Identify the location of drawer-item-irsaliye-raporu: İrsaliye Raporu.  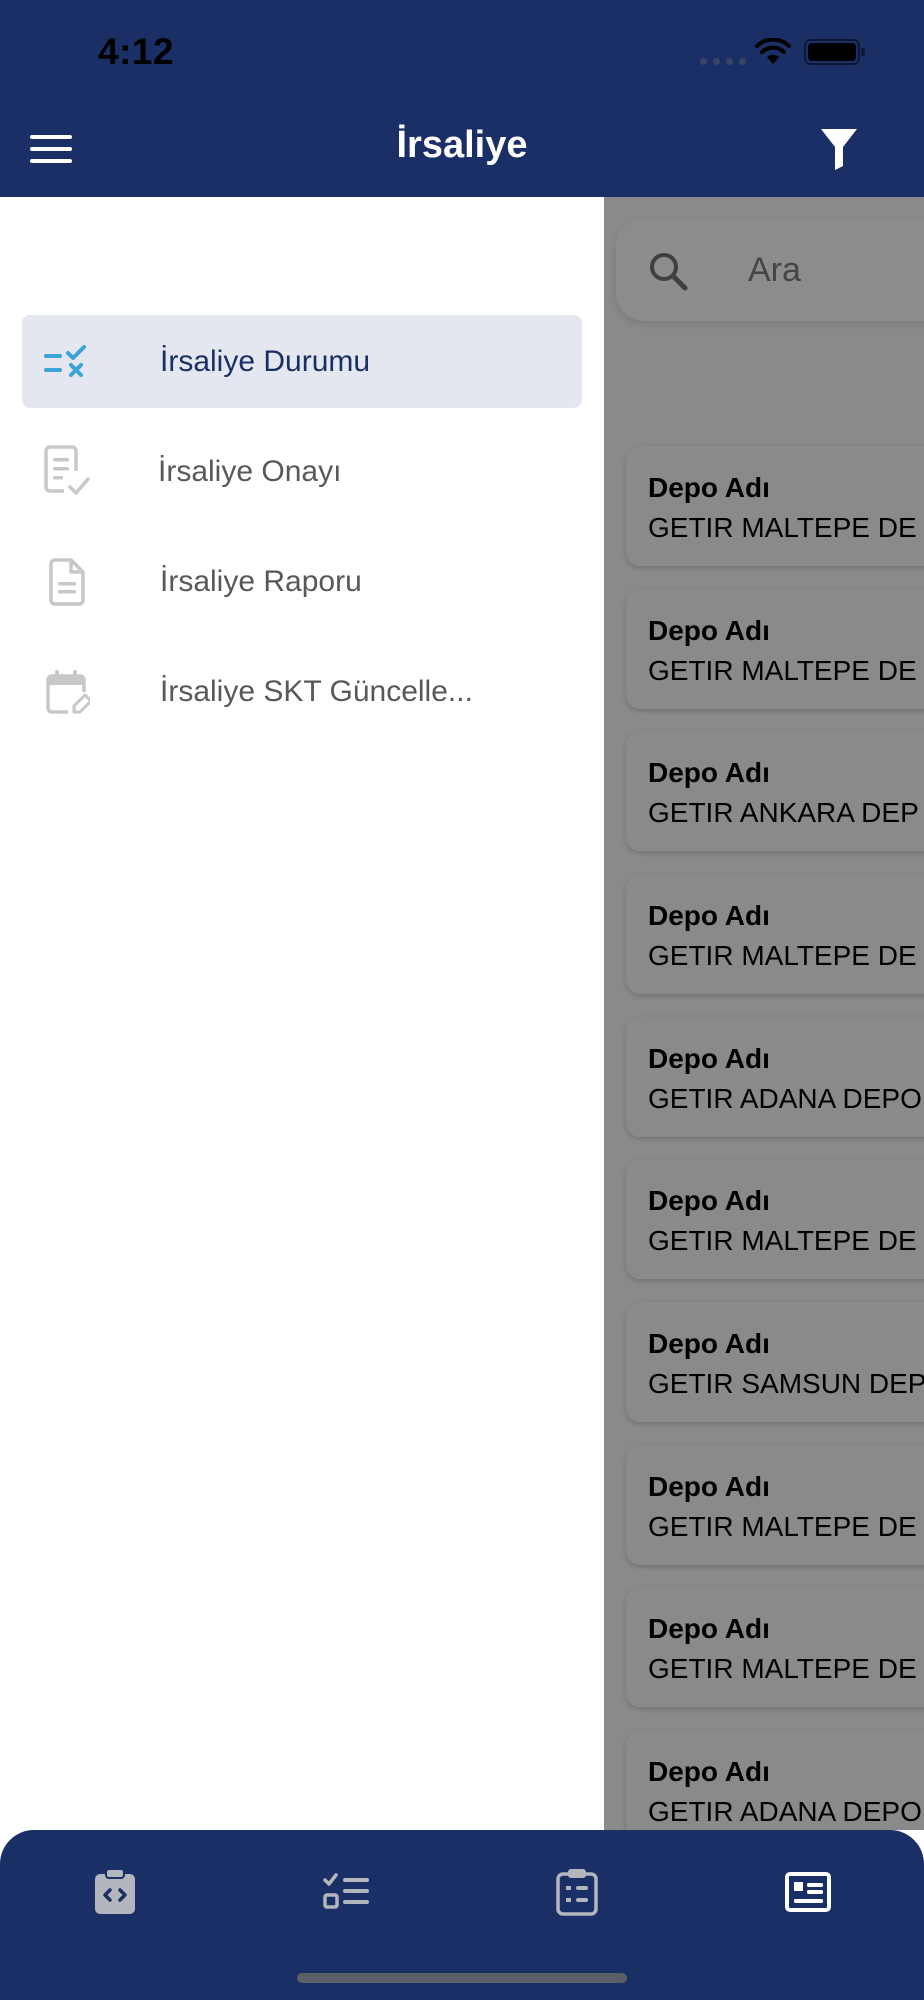
(302, 581).